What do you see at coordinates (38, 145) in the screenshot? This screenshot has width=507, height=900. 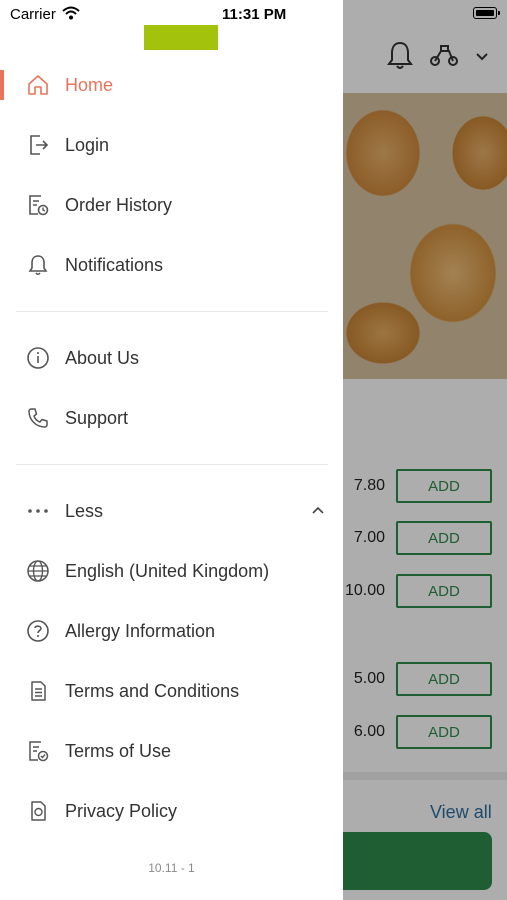 I see `login-icon` at bounding box center [38, 145].